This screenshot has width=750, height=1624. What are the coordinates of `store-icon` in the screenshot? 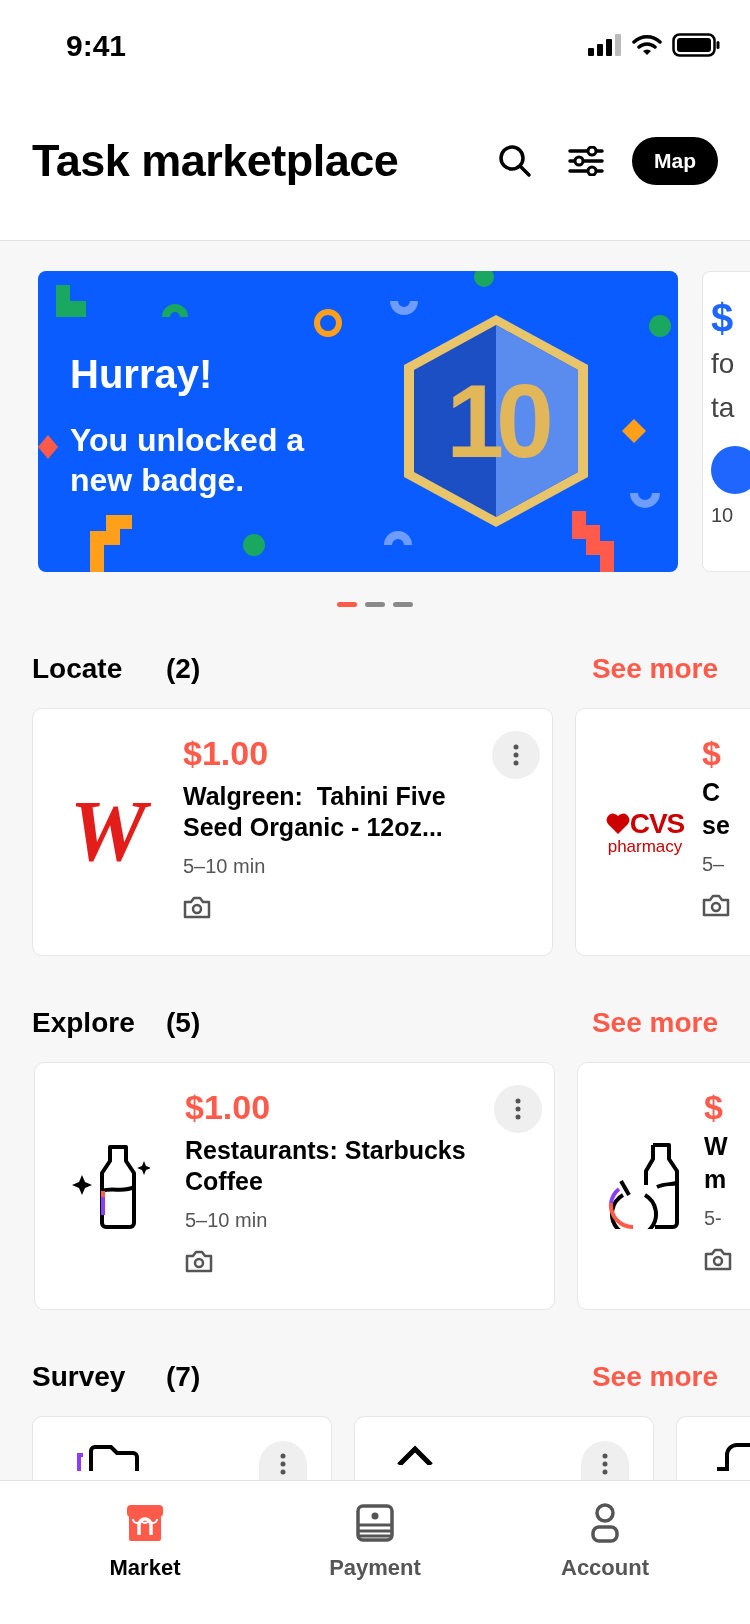 It's located at (145, 1523).